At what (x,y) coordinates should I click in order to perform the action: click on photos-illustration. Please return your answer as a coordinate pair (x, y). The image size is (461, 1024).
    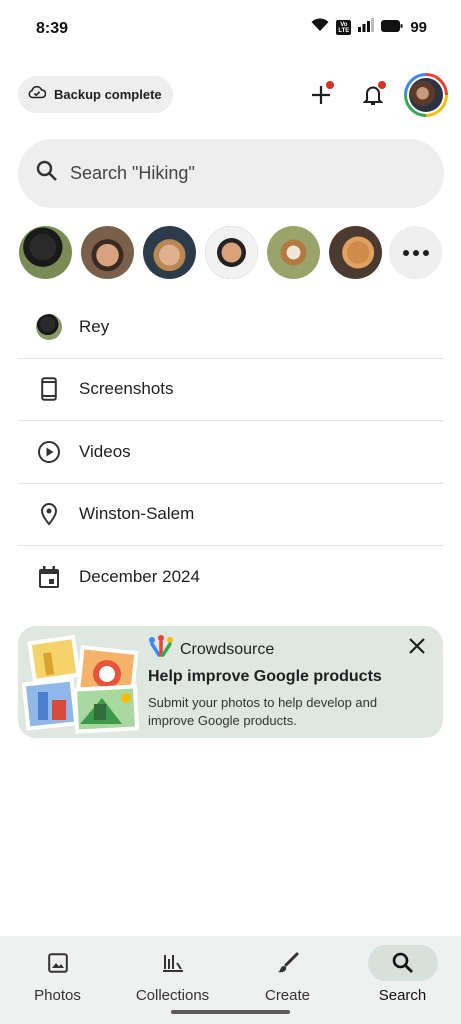
    Looking at the image, I should click on (82, 684).